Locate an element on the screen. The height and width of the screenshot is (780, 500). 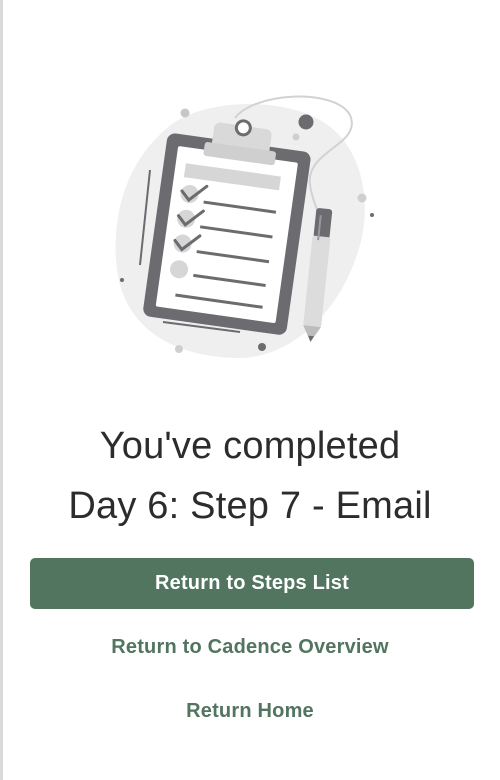
return-to-cadence-overview-link: Return to Cadence Overview is located at coordinates (250, 647).